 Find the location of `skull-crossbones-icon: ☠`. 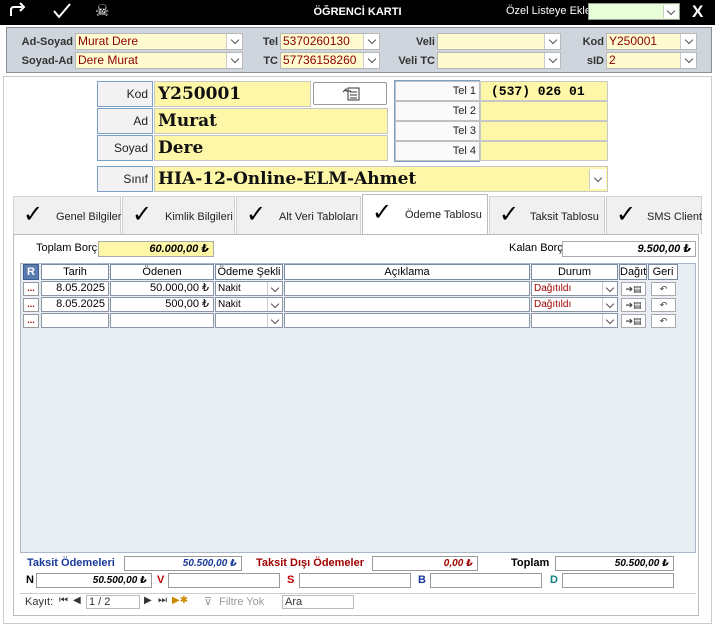

skull-crossbones-icon: ☠ is located at coordinates (102, 12).